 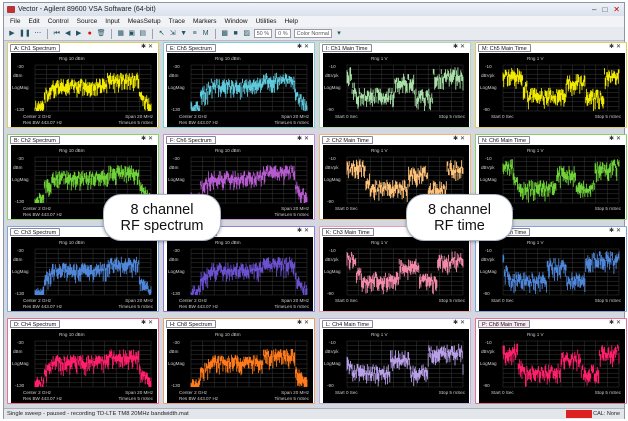 What do you see at coordinates (348, 324) in the screenshot?
I see `trace-title: L: Ch4 Main Time` at bounding box center [348, 324].